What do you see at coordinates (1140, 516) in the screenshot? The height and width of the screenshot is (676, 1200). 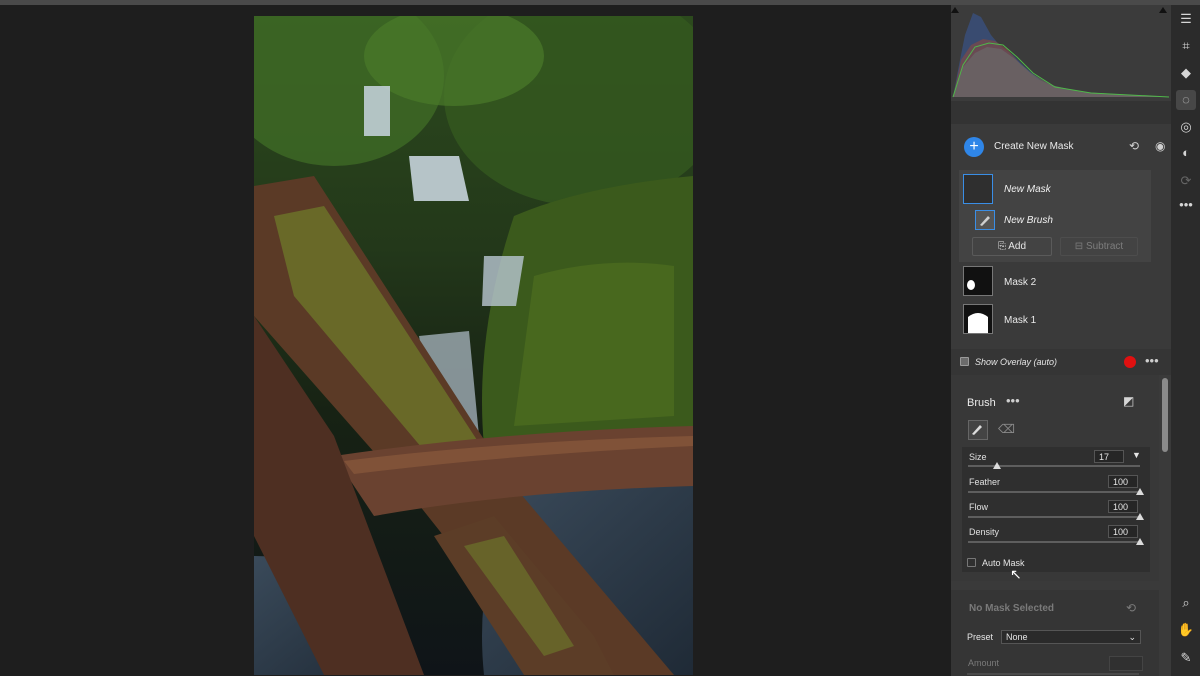 I see `flow-slider-handle` at bounding box center [1140, 516].